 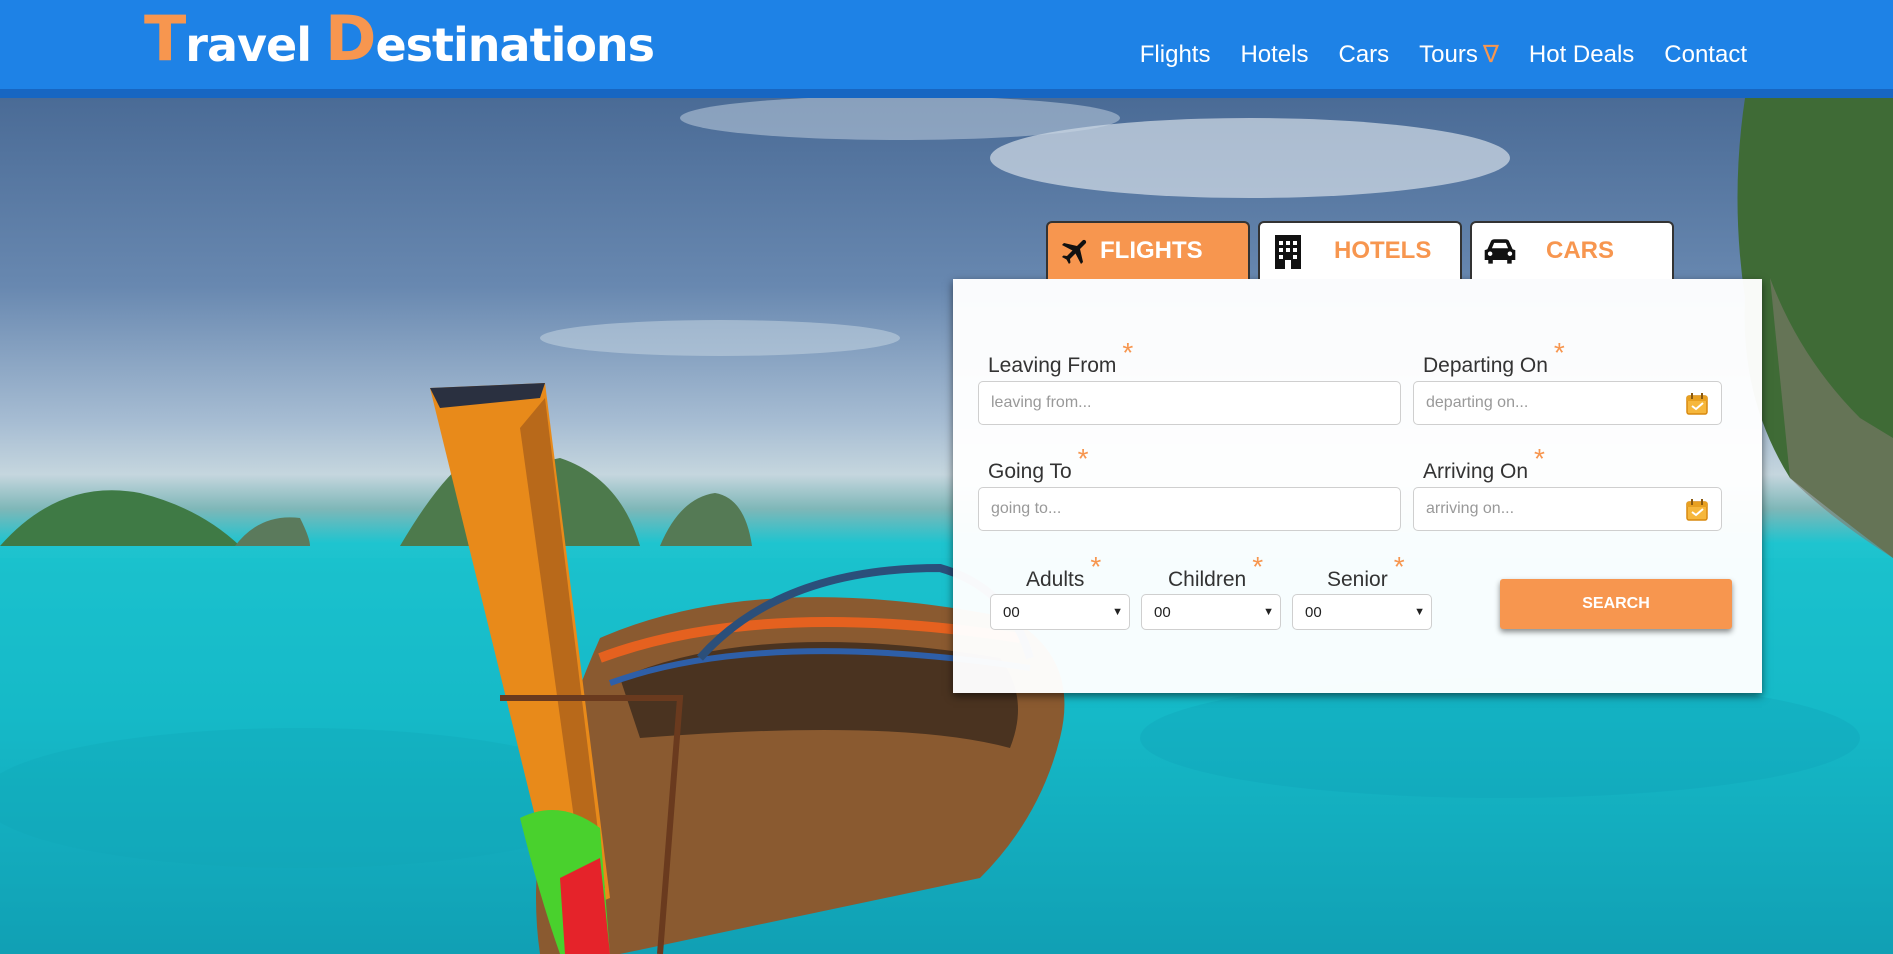 I want to click on tab-flights-label: FLIGHTS, so click(x=1151, y=250).